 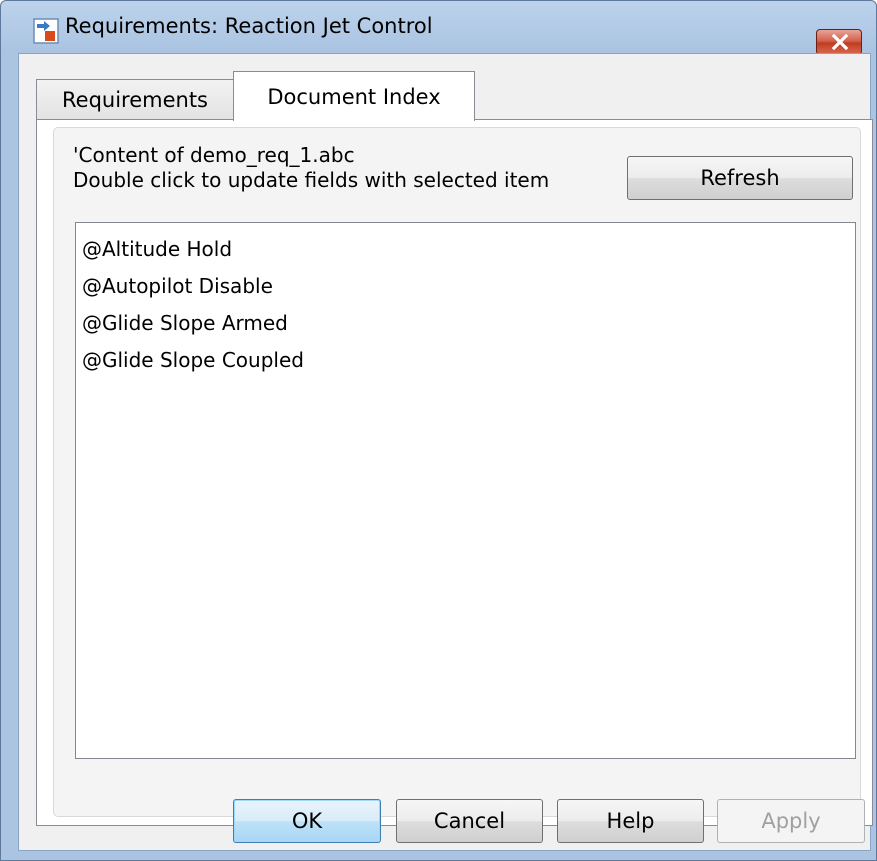 I want to click on close-icon, so click(x=840, y=42).